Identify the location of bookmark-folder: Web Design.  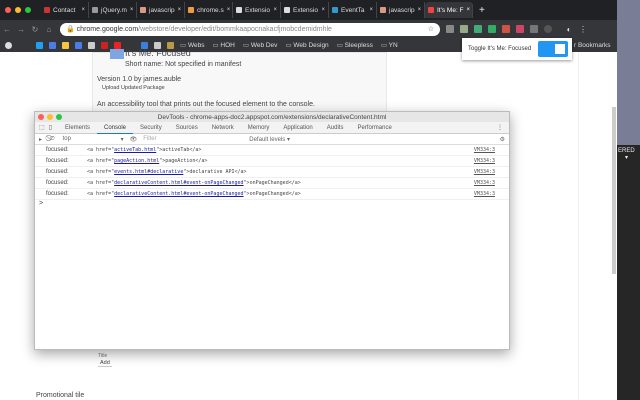
(306, 45).